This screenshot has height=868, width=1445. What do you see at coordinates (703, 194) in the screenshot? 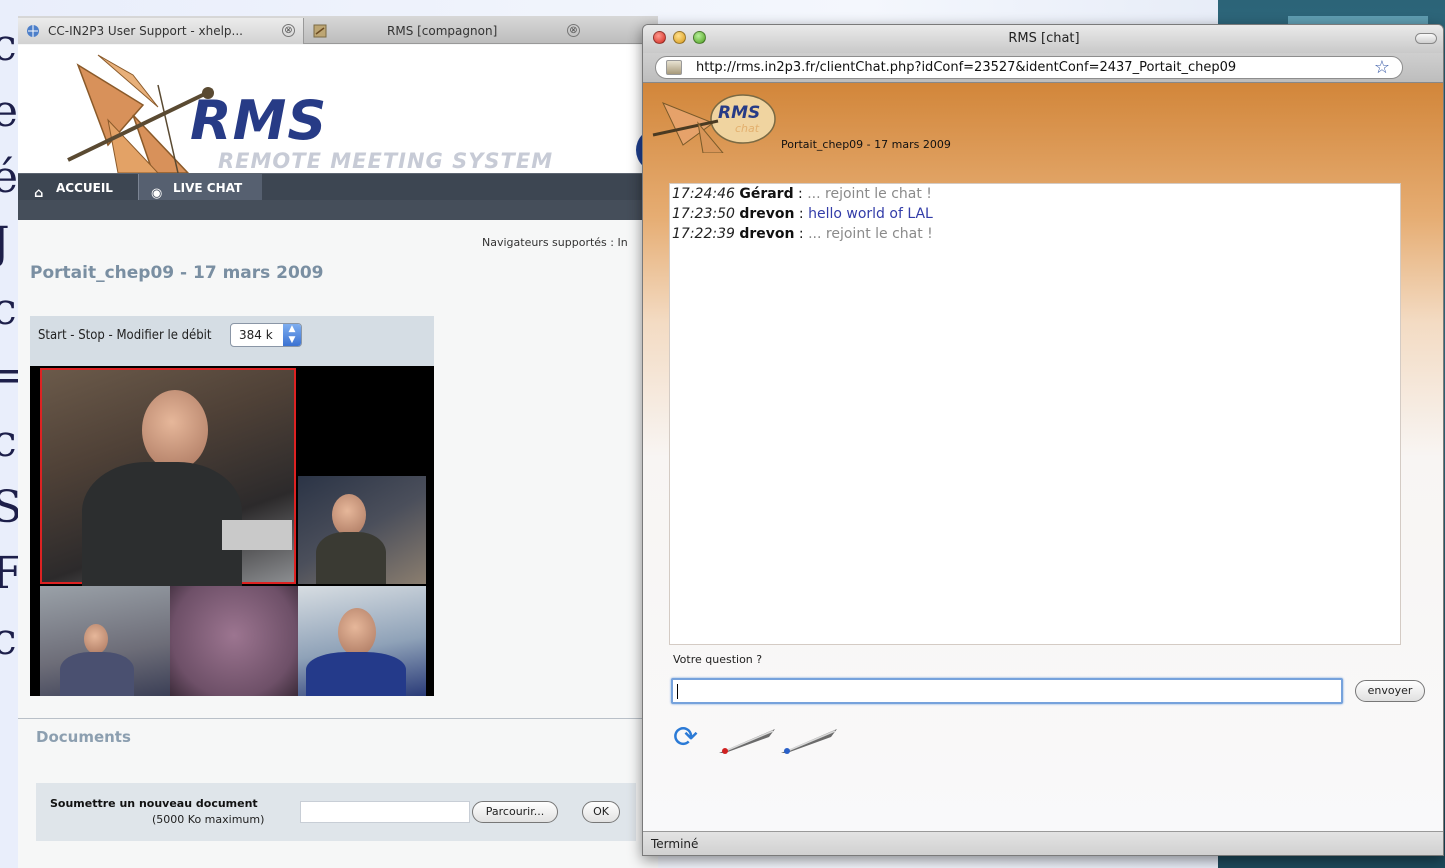
I see `message-time: 17:24:46` at bounding box center [703, 194].